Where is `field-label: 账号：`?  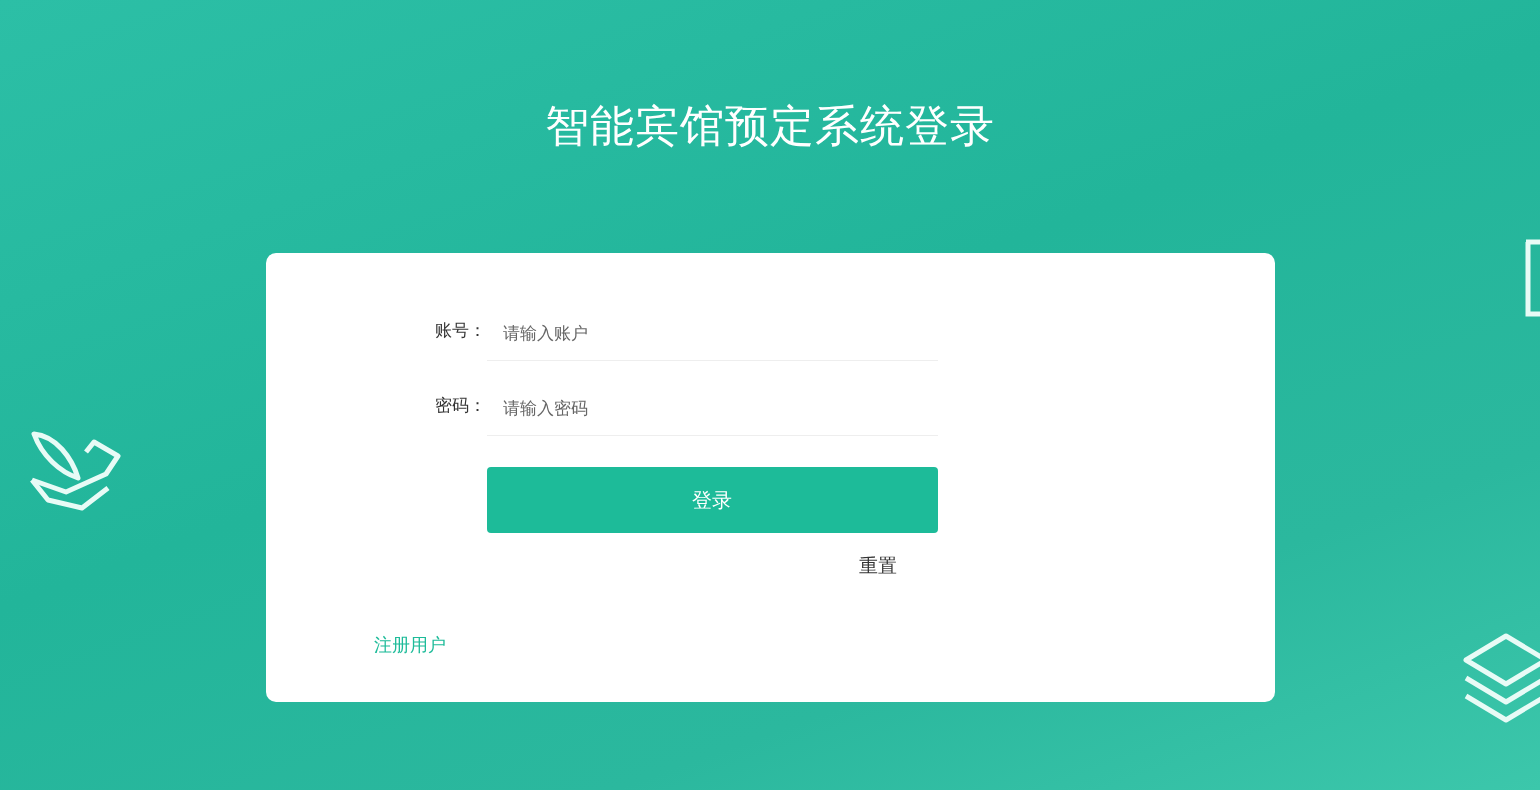 field-label: 账号： is located at coordinates (459, 330).